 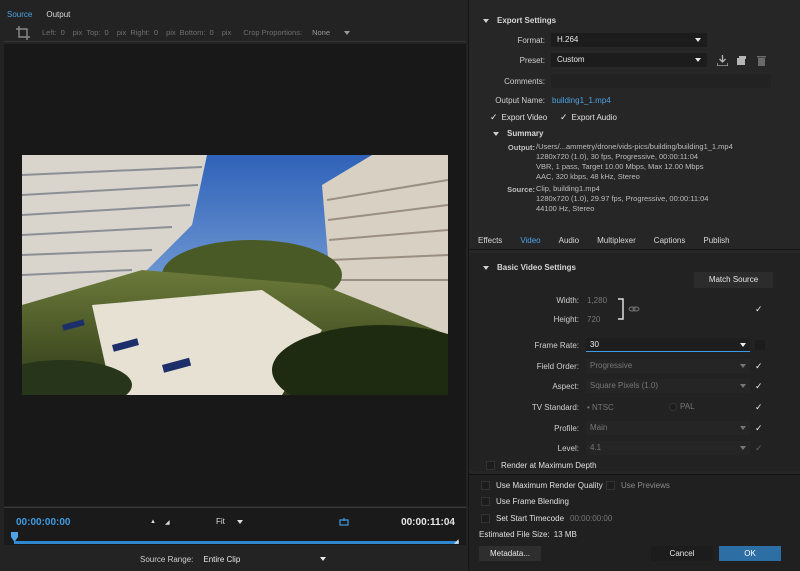 What do you see at coordinates (760, 407) in the screenshot?
I see `tv-standard-checkbox: ✓` at bounding box center [760, 407].